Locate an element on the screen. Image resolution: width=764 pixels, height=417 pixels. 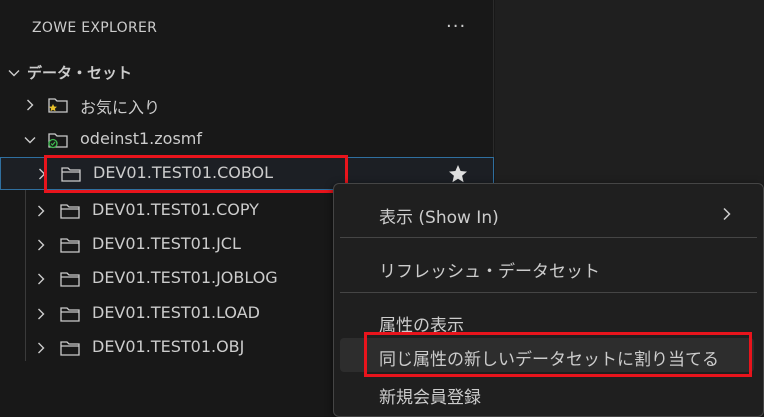
section-datasets-header: データ・セット is located at coordinates (247, 72).